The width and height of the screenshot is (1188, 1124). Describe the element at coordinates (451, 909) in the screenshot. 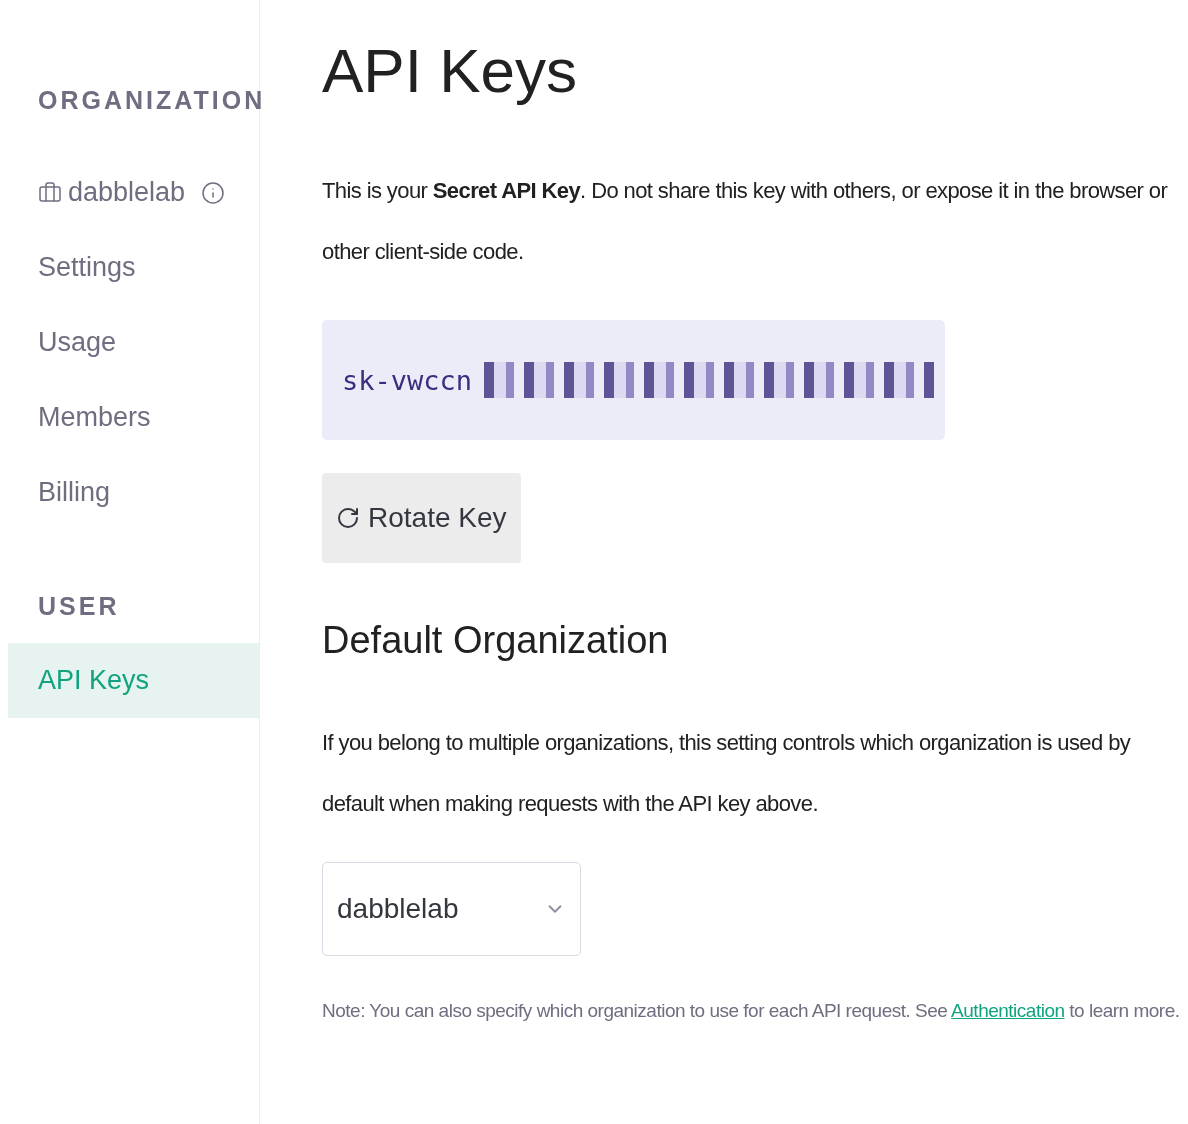

I see `organization-select: dabblelab` at that location.